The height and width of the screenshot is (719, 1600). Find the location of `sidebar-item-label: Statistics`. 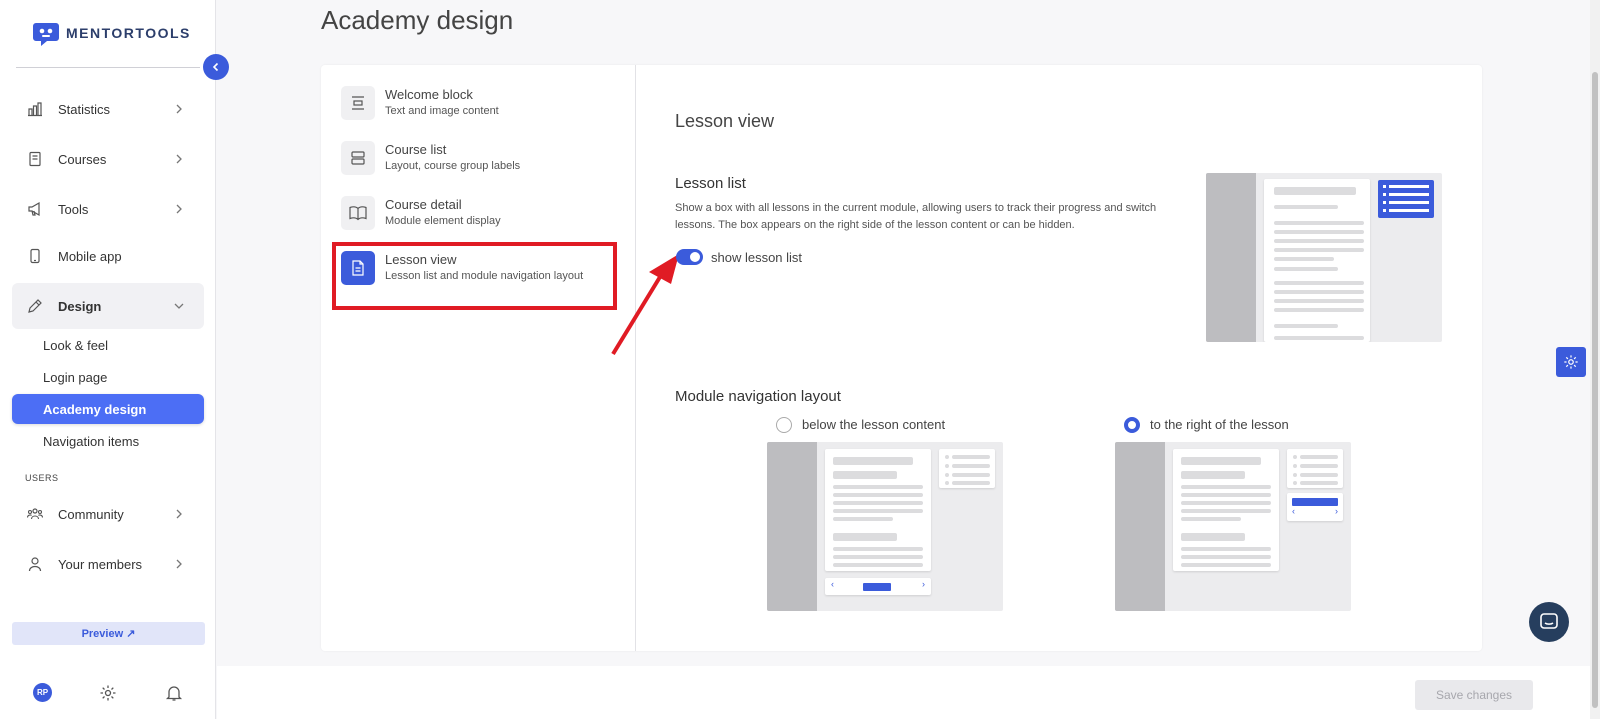

sidebar-item-label: Statistics is located at coordinates (84, 109).